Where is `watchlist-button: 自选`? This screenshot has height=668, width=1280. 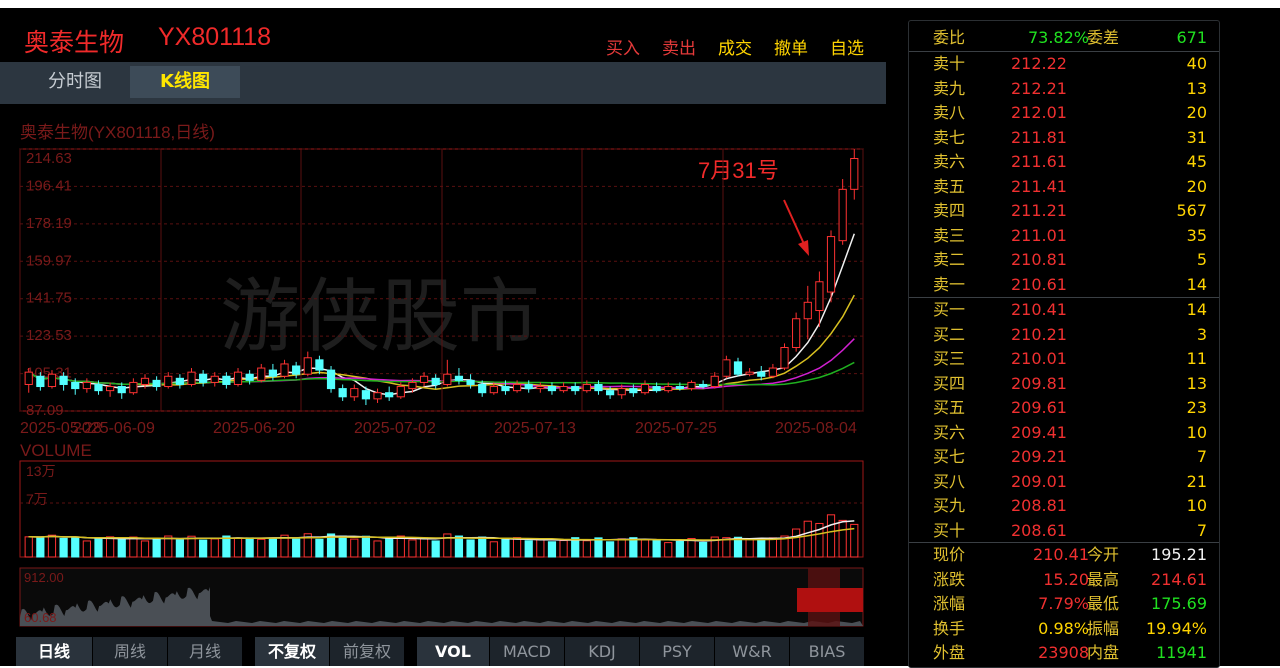 watchlist-button: 自选 is located at coordinates (847, 46).